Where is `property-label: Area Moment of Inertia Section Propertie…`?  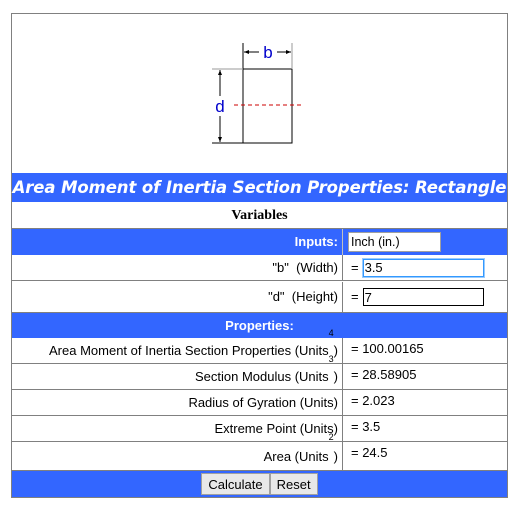
property-label: Area Moment of Inertia Section Propertie… is located at coordinates (177, 346).